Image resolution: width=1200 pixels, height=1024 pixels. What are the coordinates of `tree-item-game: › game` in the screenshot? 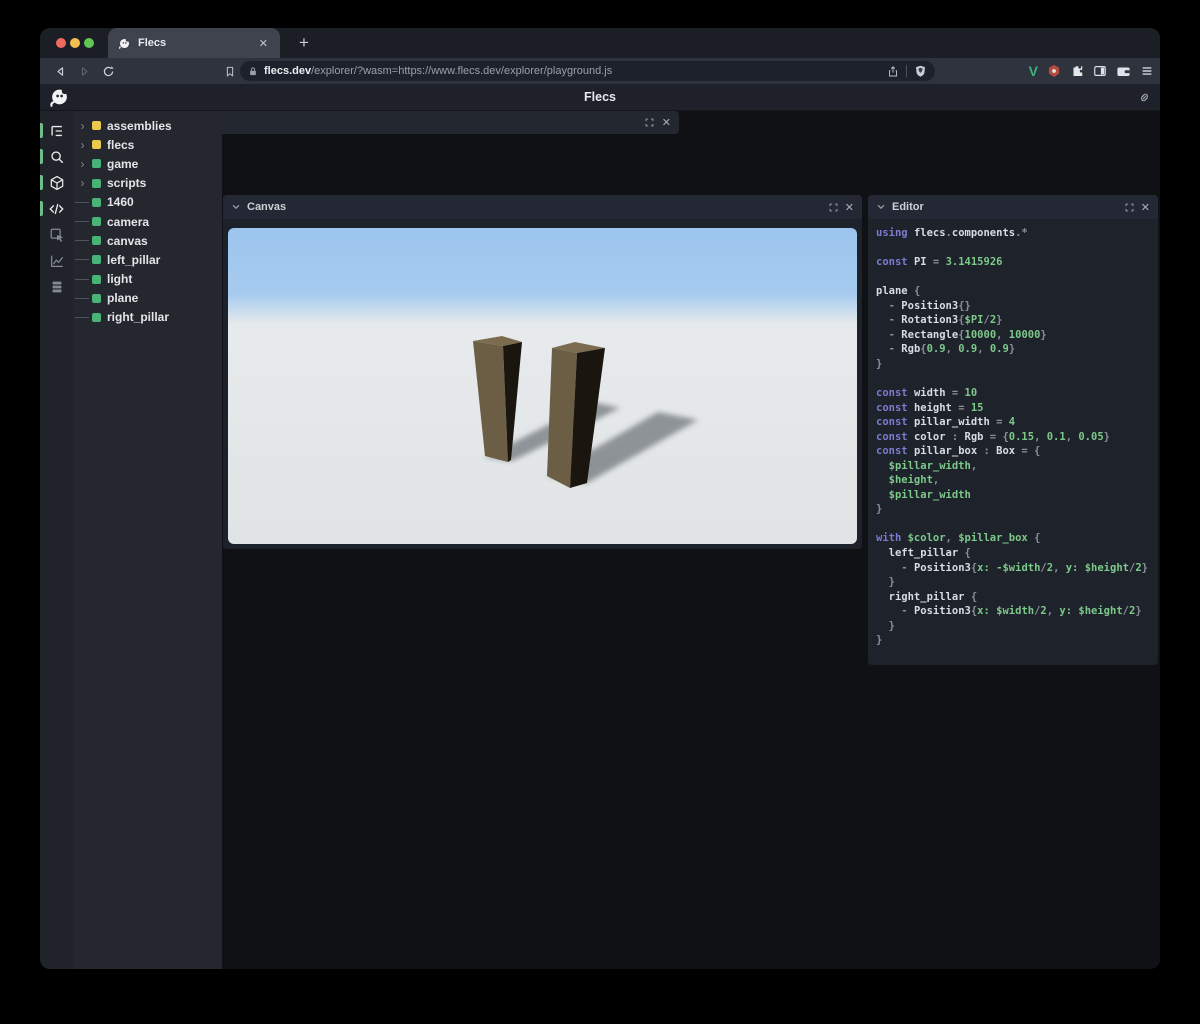 It's located at (147, 163).